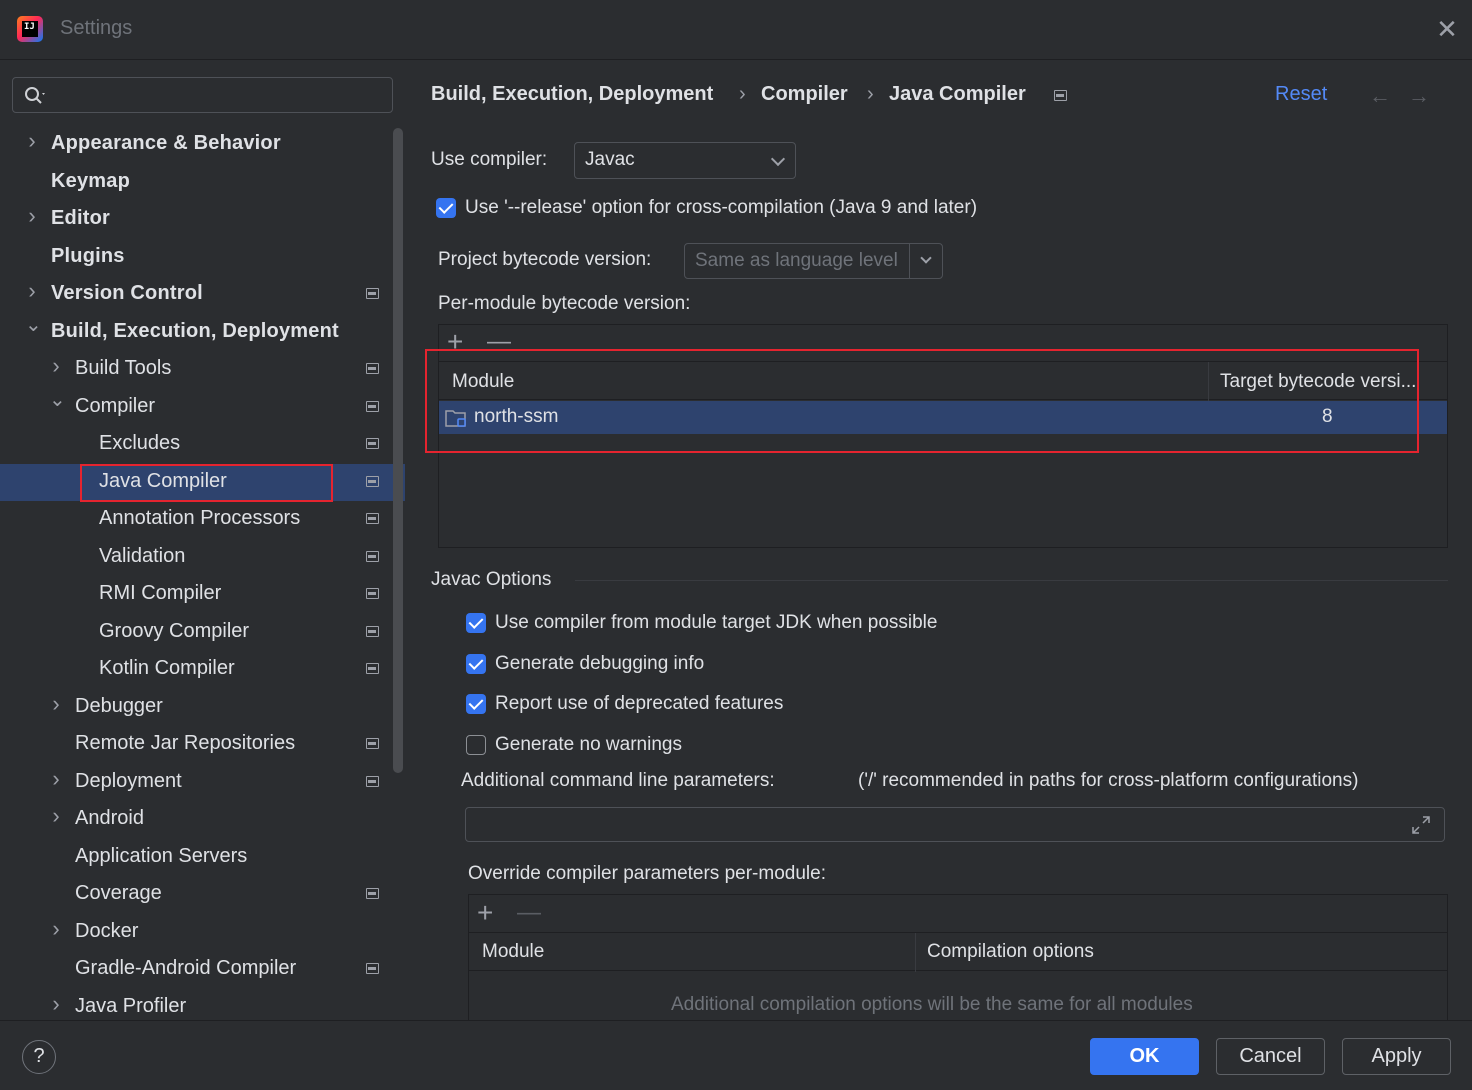  What do you see at coordinates (202, 894) in the screenshot?
I see `tree-item-coverage: Coverage` at bounding box center [202, 894].